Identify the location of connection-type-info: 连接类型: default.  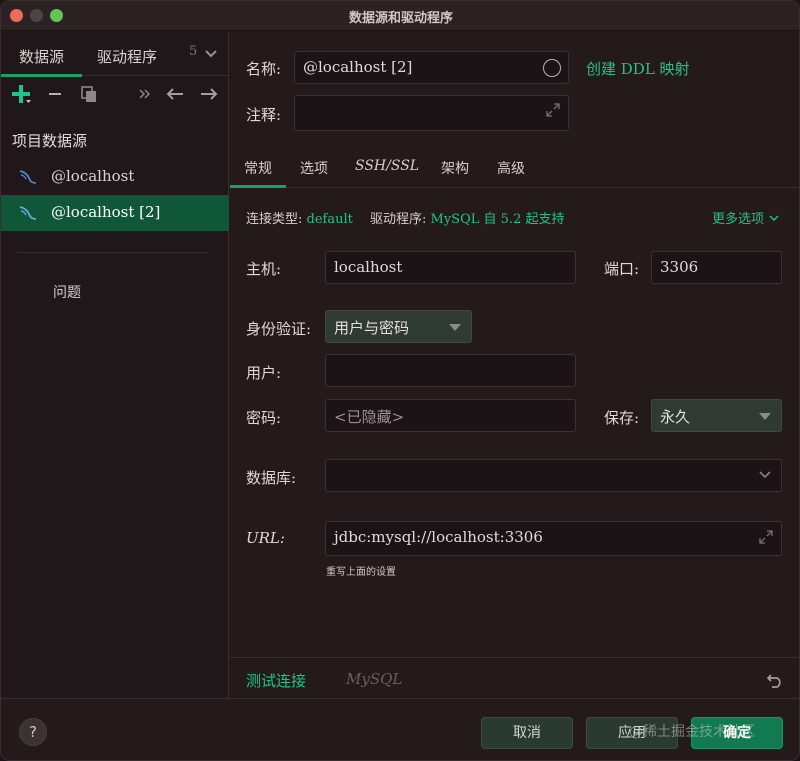
(299, 217).